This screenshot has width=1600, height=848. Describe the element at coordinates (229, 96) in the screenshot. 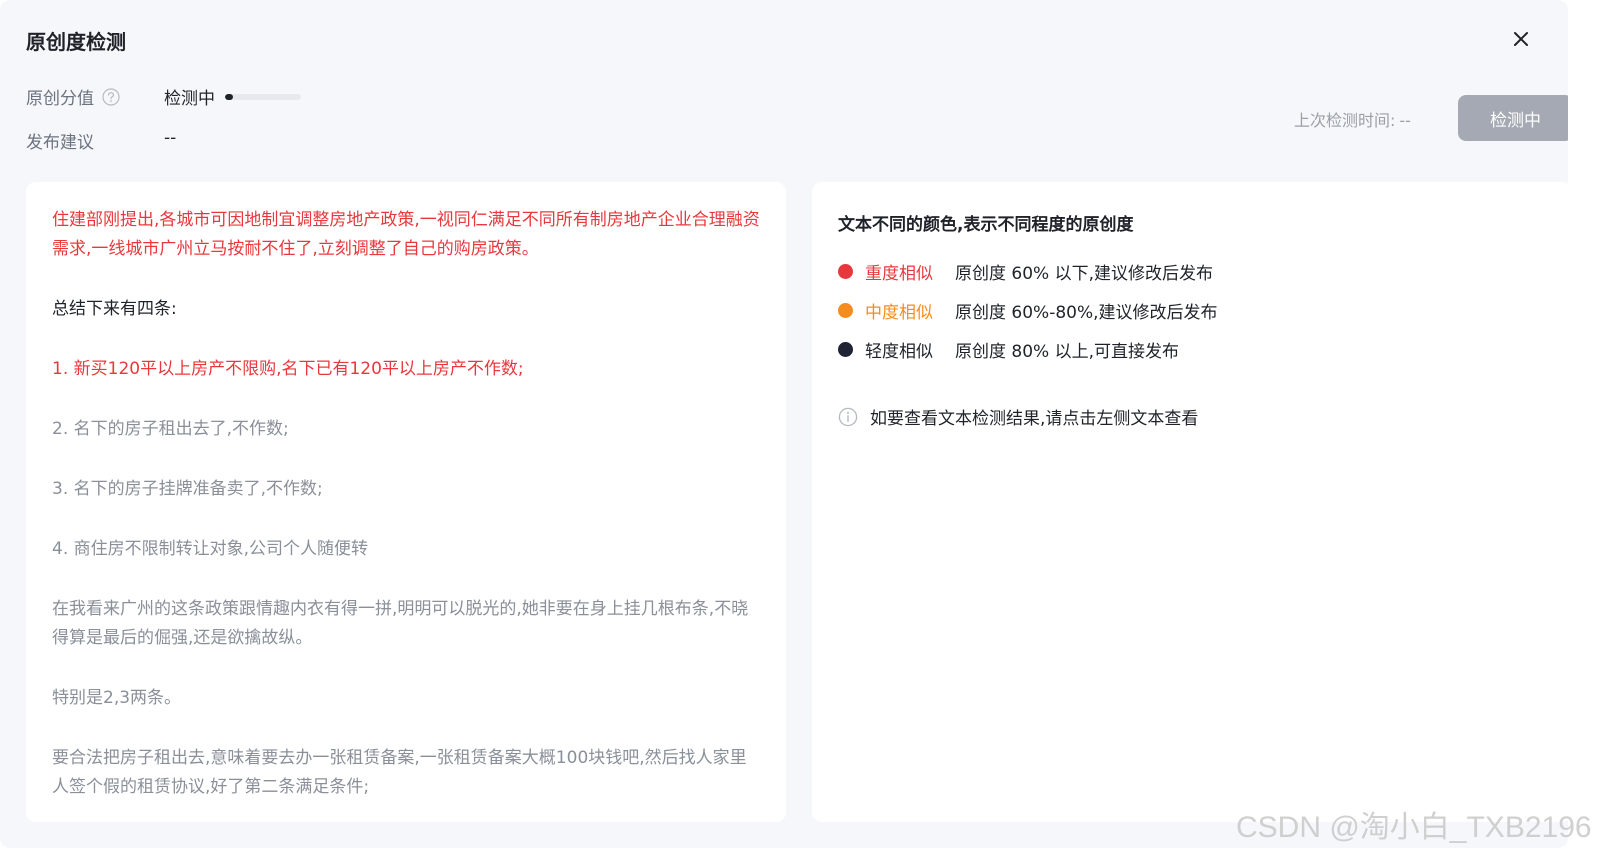

I see `score-progress-fill` at that location.